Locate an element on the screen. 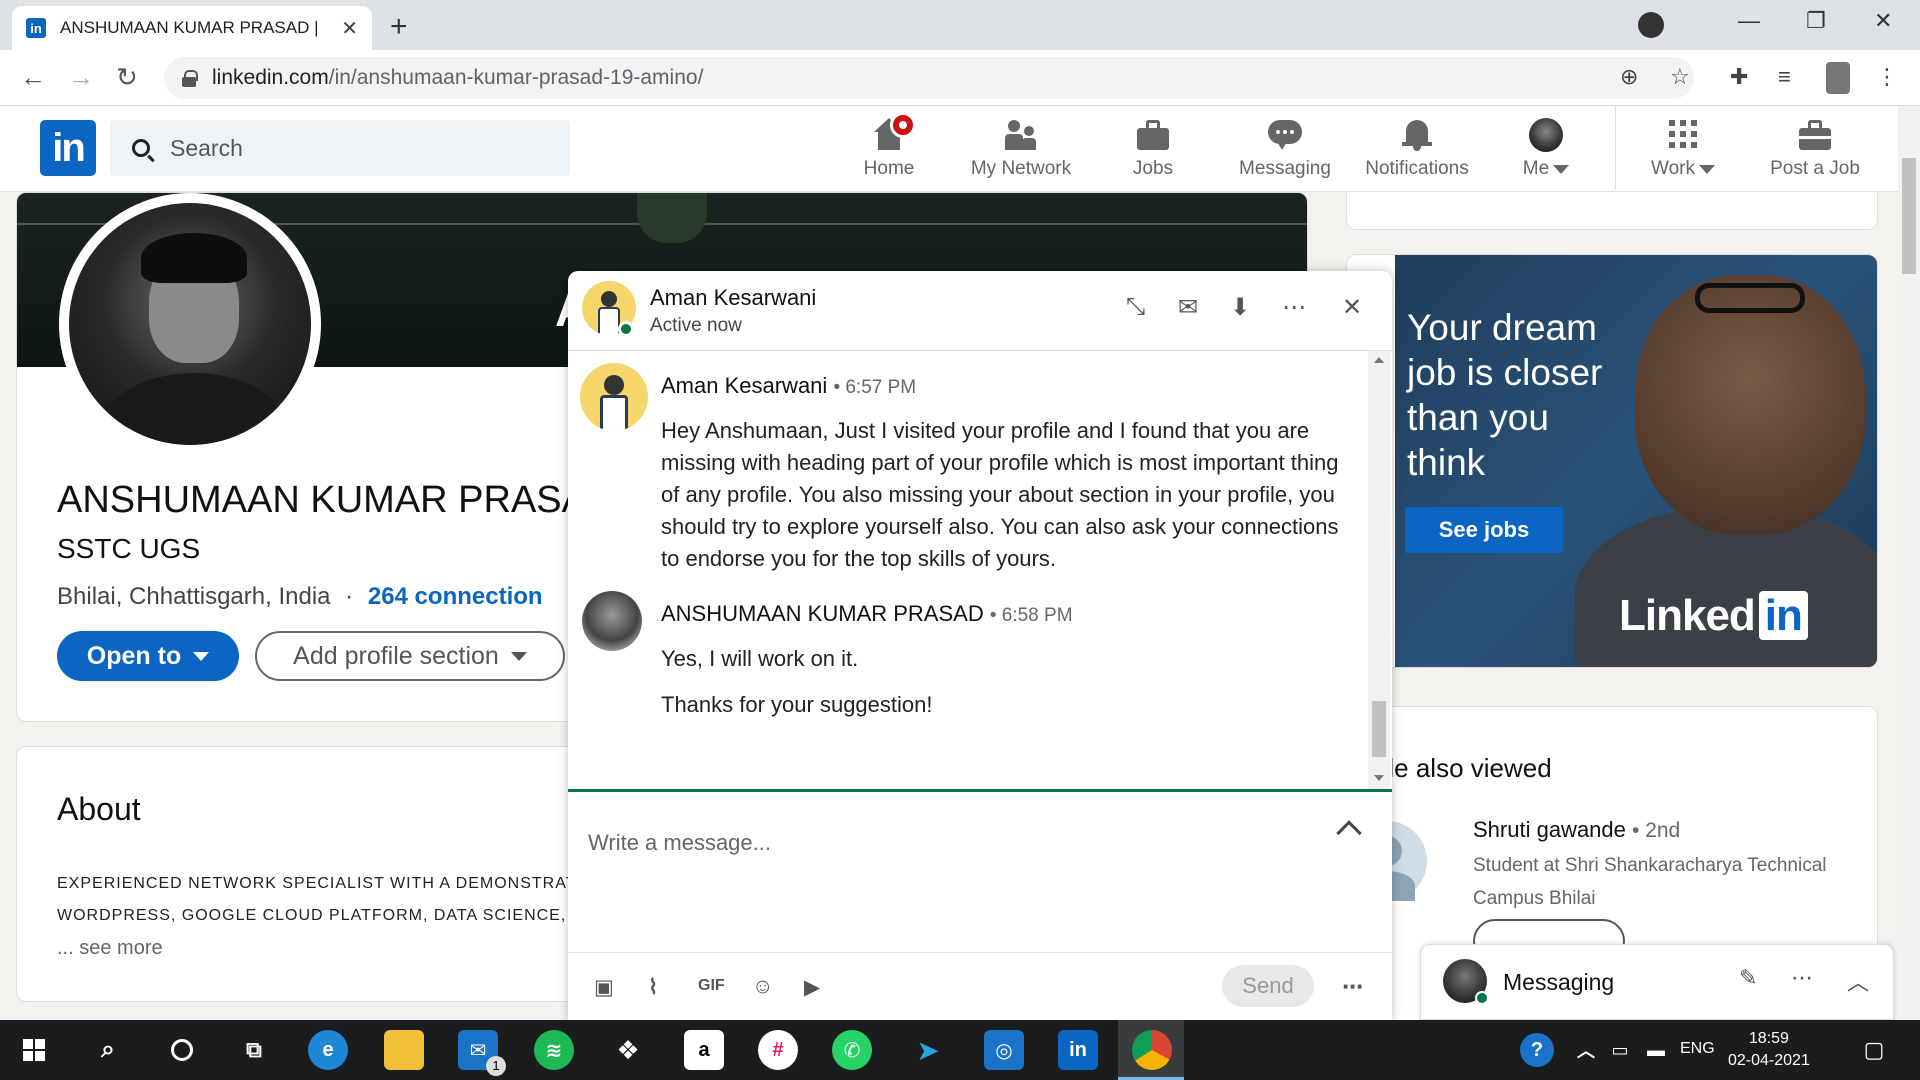 This screenshot has height=1080, width=1920. help-icon: ? is located at coordinates (1537, 1050).